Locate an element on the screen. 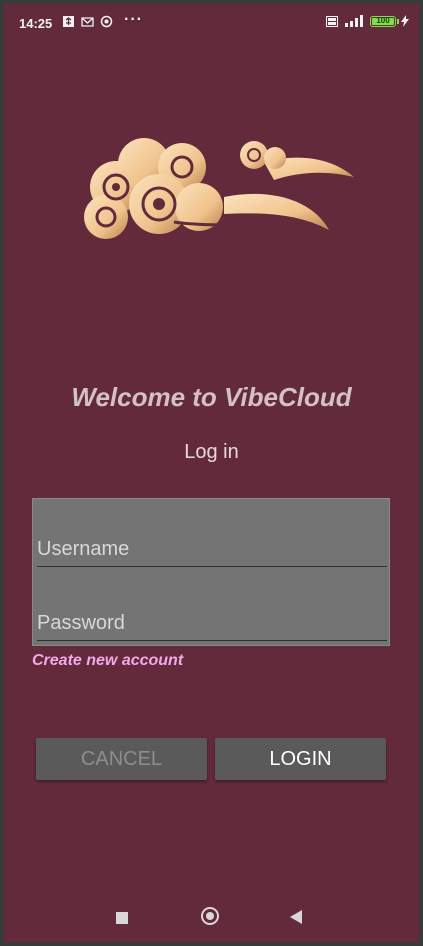 The height and width of the screenshot is (946, 423). battery-level: 100 is located at coordinates (383, 20).